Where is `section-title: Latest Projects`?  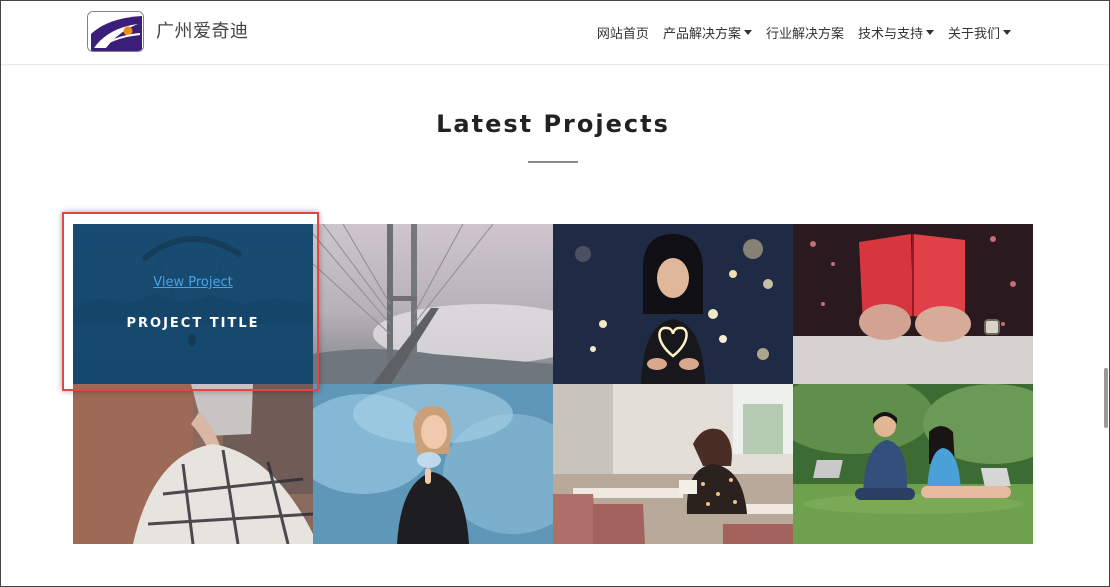 section-title: Latest Projects is located at coordinates (553, 124).